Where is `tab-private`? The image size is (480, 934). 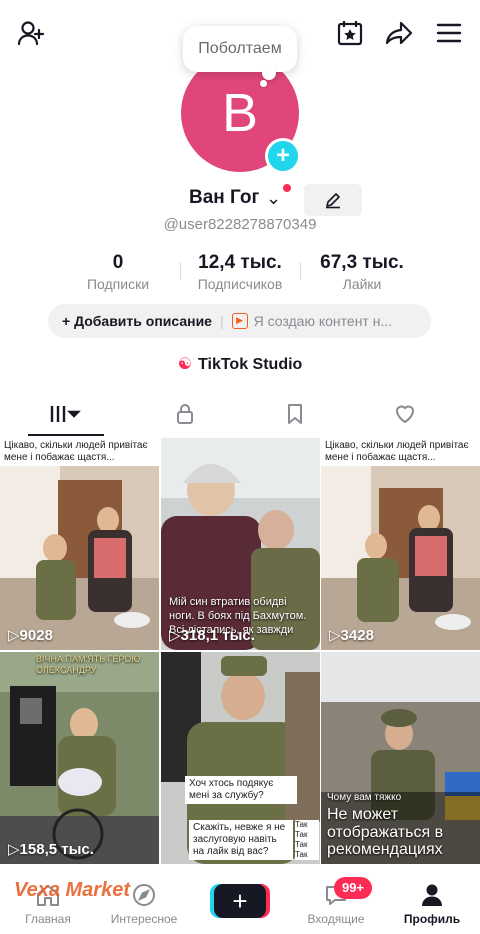
tab-private is located at coordinates (185, 414).